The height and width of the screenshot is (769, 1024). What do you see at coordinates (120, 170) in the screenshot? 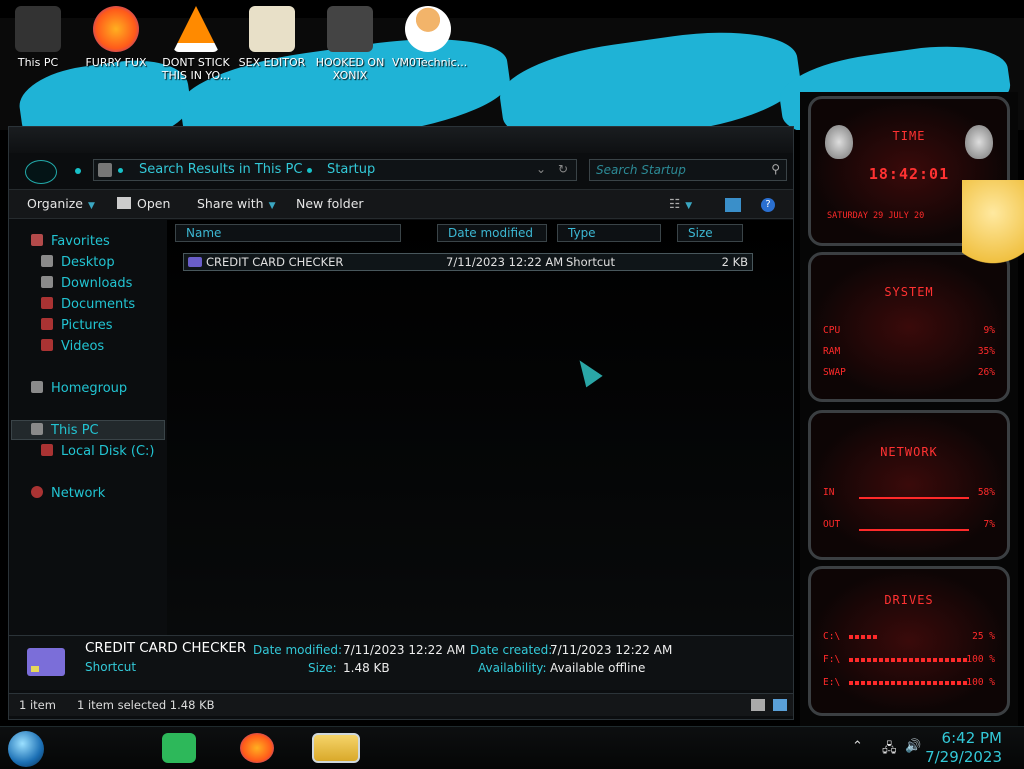
I see `breadcrumb-separator` at bounding box center [120, 170].